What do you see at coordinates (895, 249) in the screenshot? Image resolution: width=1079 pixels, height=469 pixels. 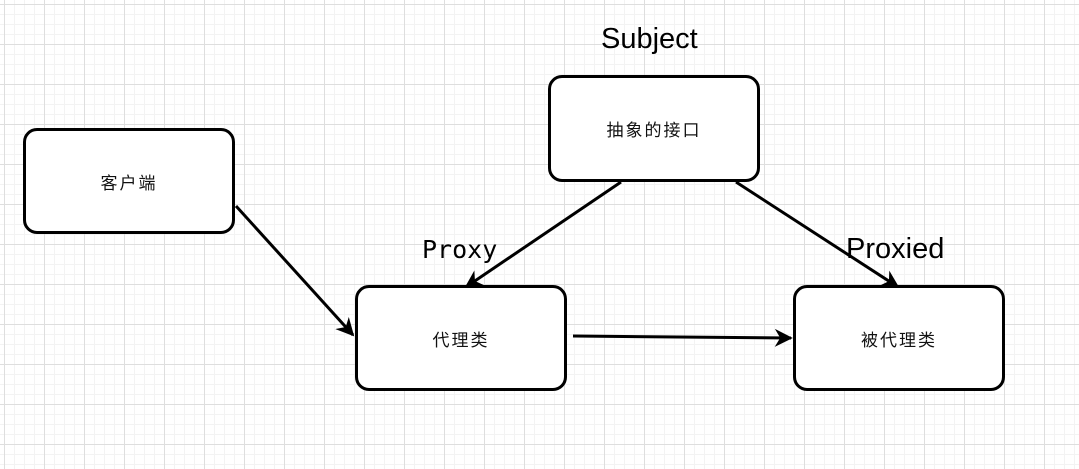 I see `proxied-role-label: Proxied` at bounding box center [895, 249].